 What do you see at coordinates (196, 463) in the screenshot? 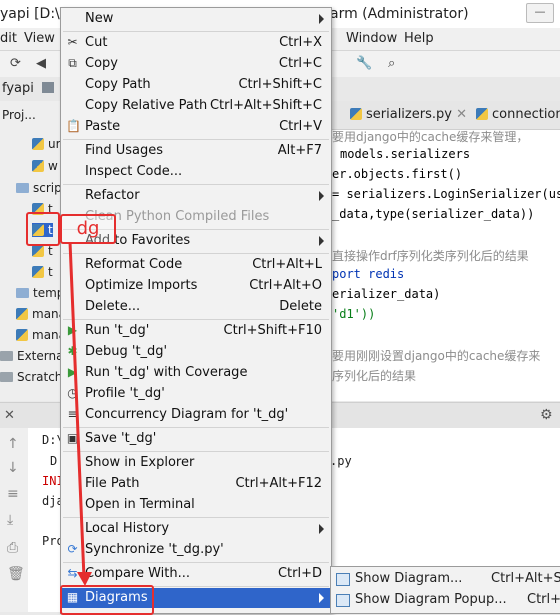
I see `menu-item-show-in-explorer: Show in Explorer` at bounding box center [196, 463].